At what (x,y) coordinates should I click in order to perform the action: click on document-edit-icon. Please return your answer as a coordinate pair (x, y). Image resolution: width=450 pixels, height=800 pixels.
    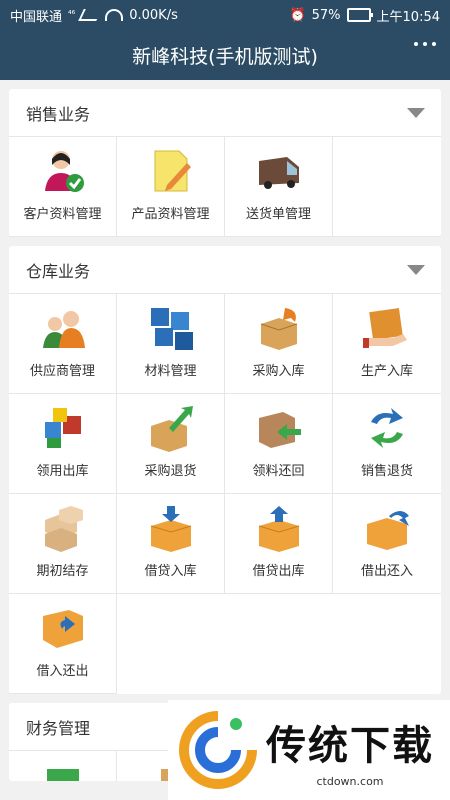
    Looking at the image, I should click on (171, 171).